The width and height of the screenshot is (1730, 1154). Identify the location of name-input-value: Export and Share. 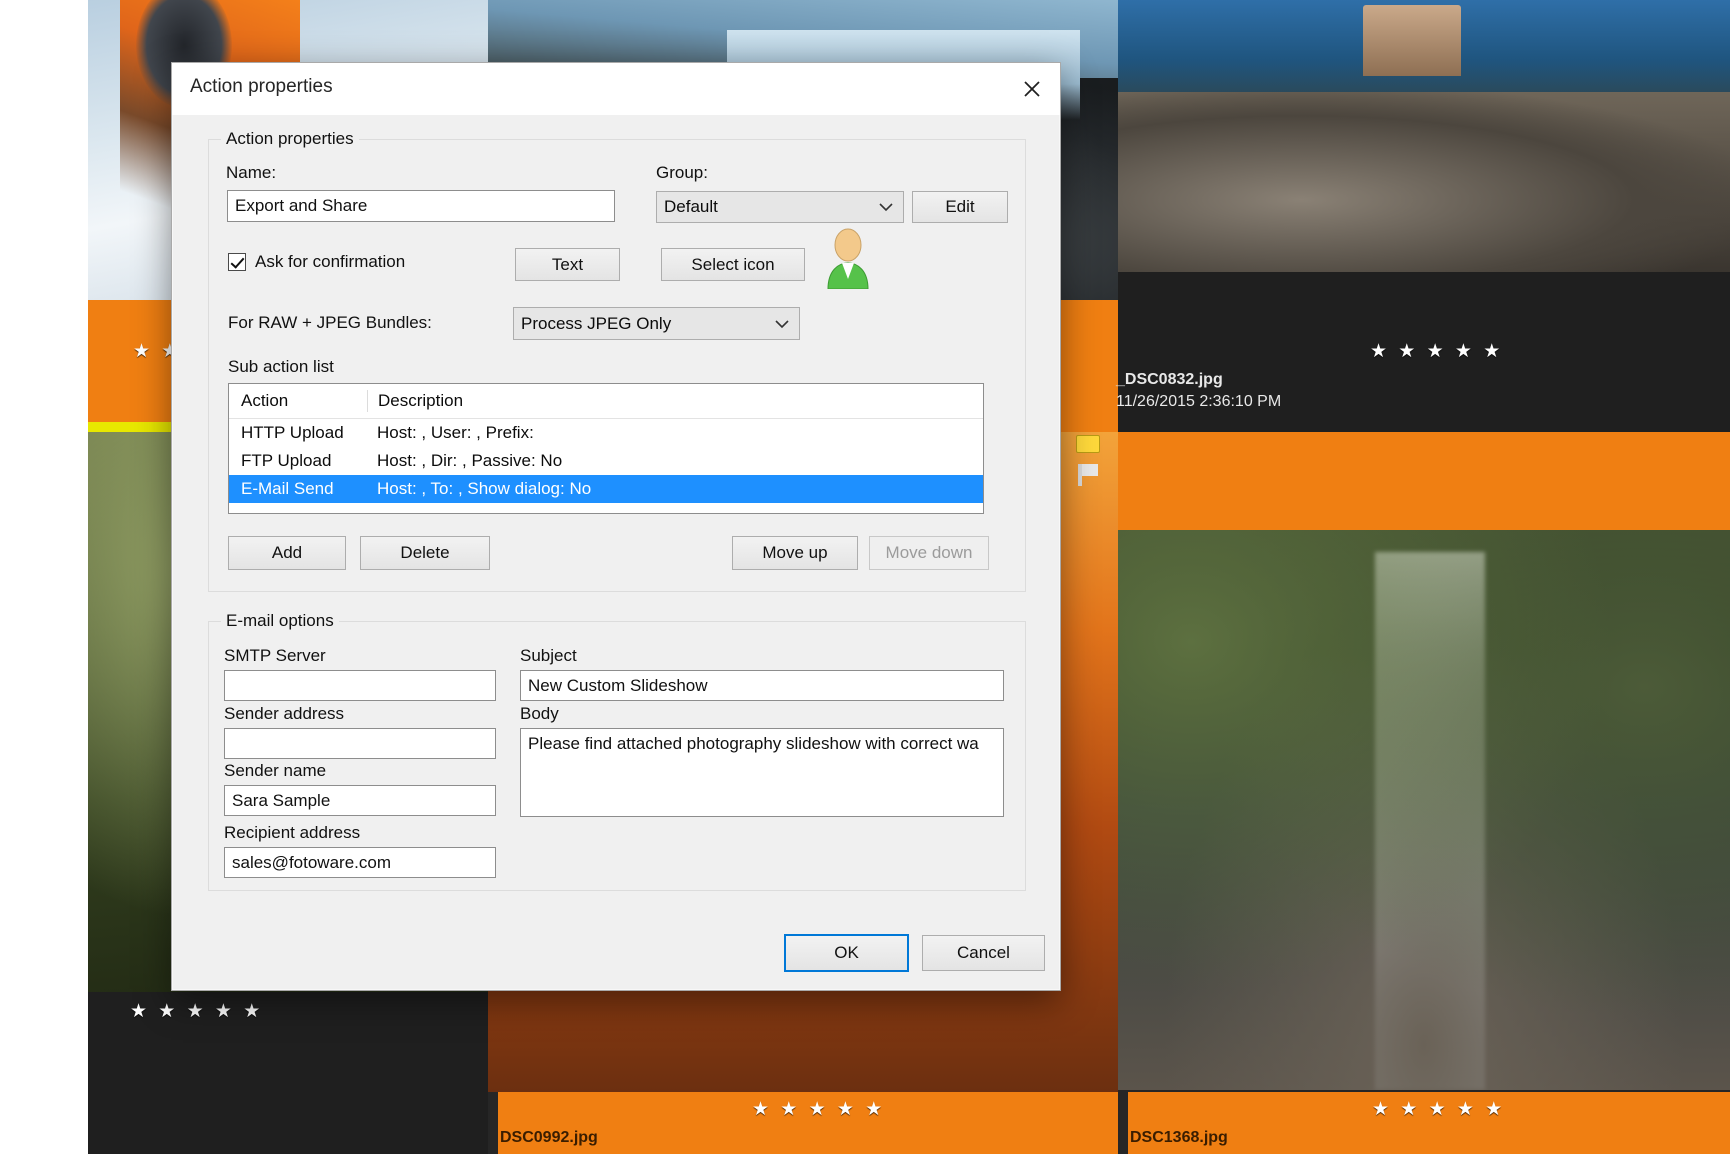
(301, 205).